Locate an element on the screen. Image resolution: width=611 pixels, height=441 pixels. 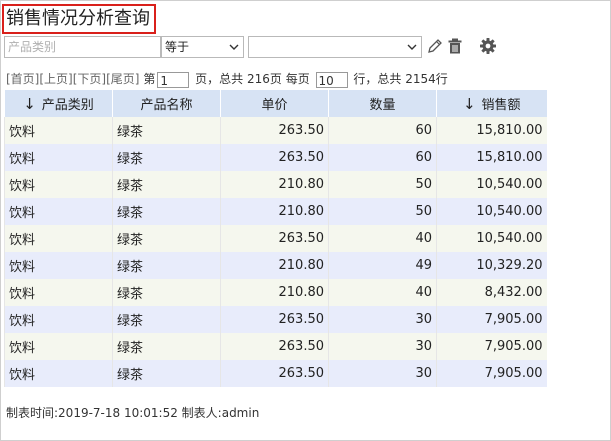
pencil-icon is located at coordinates (435, 46).